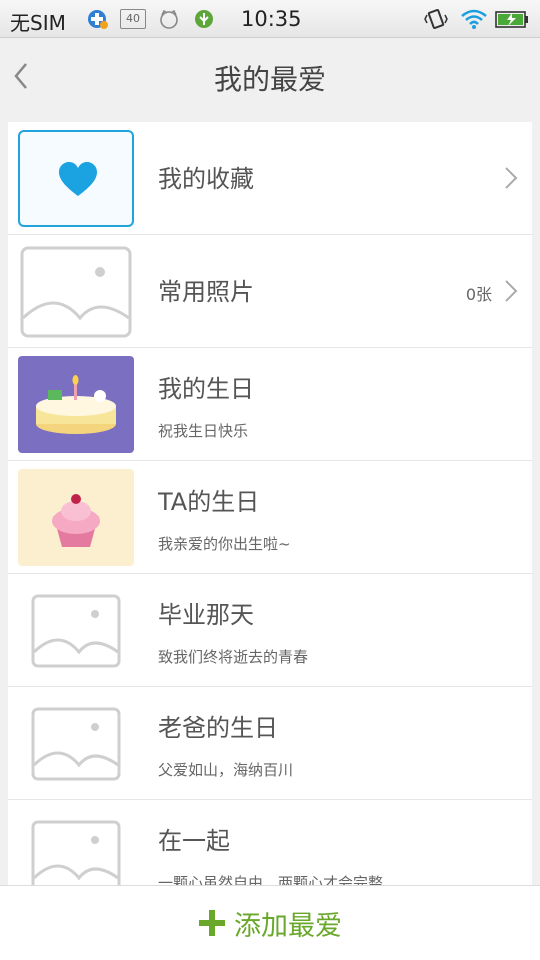  What do you see at coordinates (511, 19) in the screenshot?
I see `battery-charging-icon` at bounding box center [511, 19].